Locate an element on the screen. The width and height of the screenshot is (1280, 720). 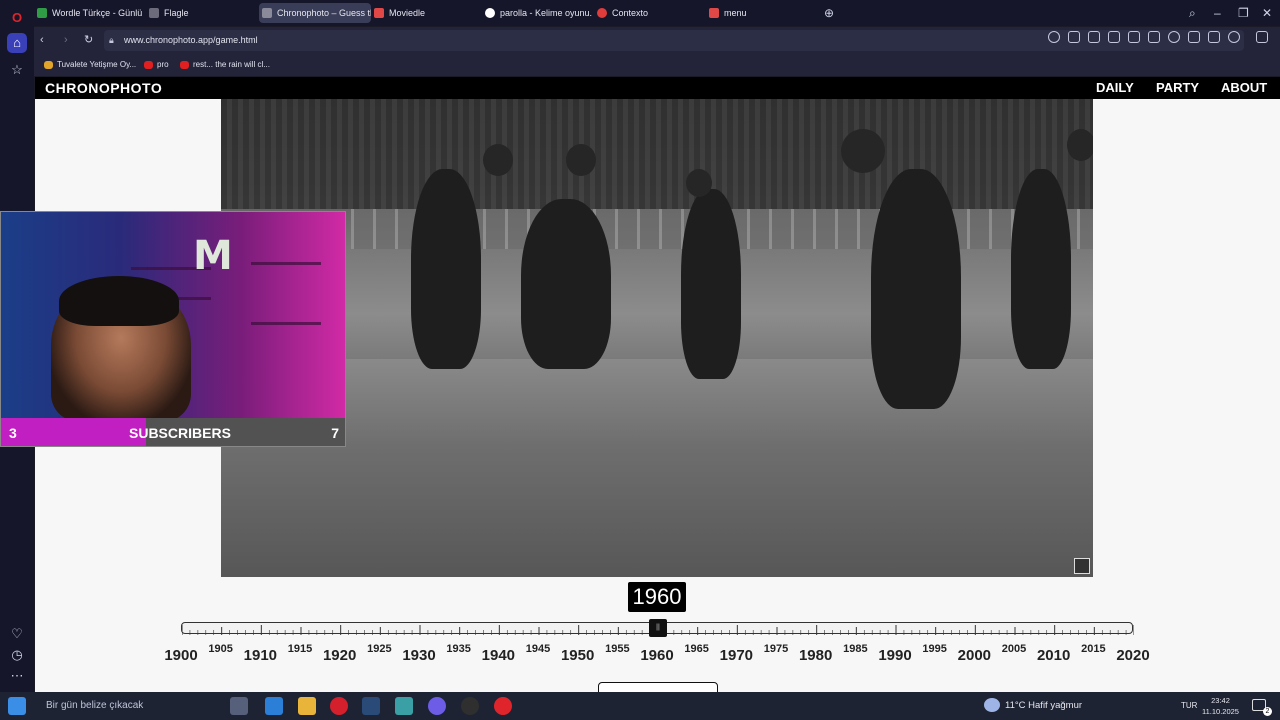
extension-icon is located at coordinates (1134, 37).